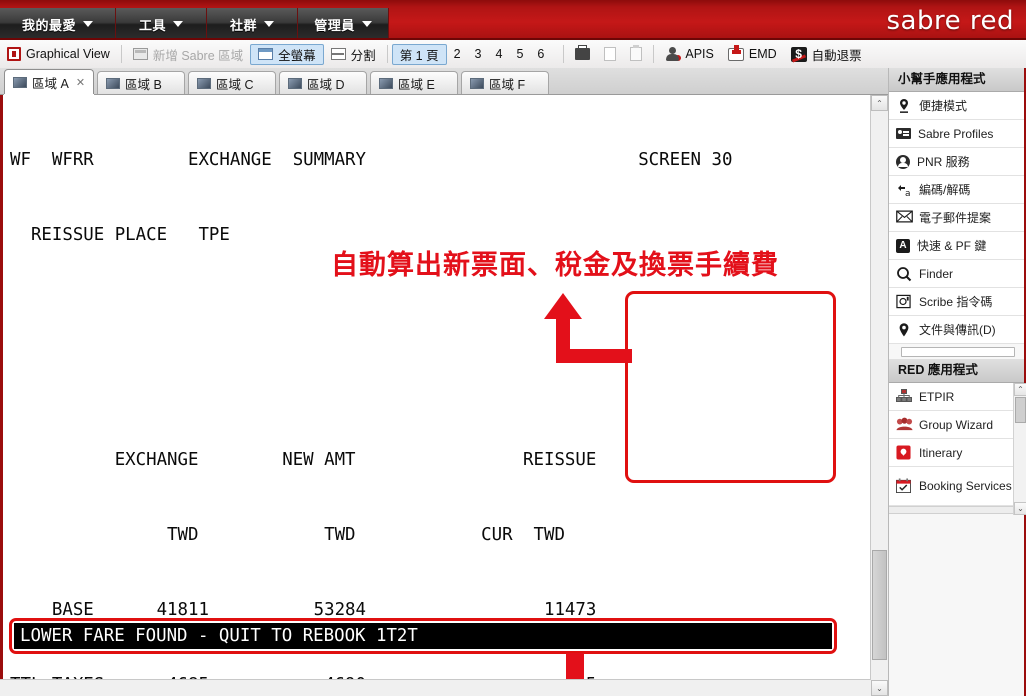 This screenshot has height=696, width=1026. Describe the element at coordinates (435, 687) in the screenshot. I see `terminal-horizontal-scrollbar` at that location.